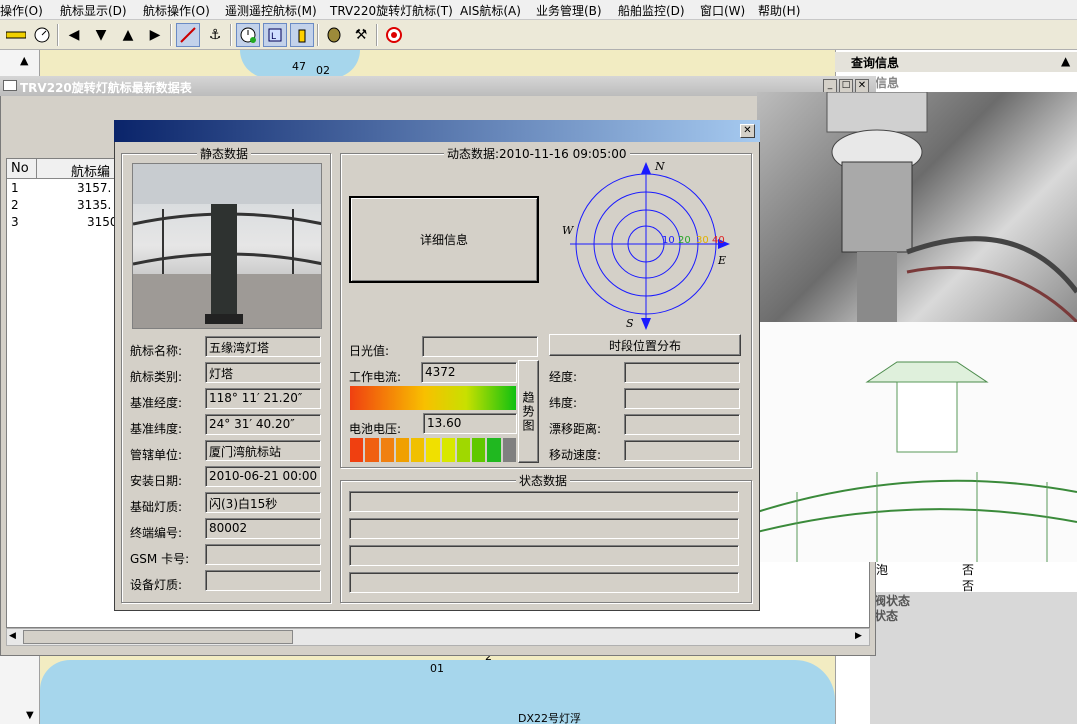 This screenshot has width=1077, height=724. What do you see at coordinates (528, 411) in the screenshot?
I see `trend-chart-button: 趋势图` at bounding box center [528, 411].